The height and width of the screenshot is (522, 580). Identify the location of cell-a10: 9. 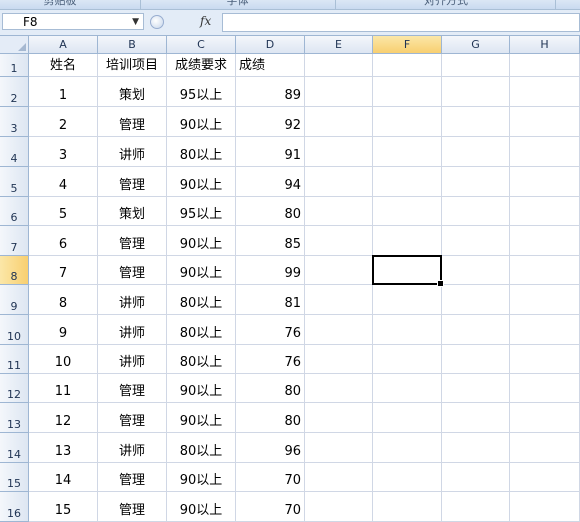
(63, 330).